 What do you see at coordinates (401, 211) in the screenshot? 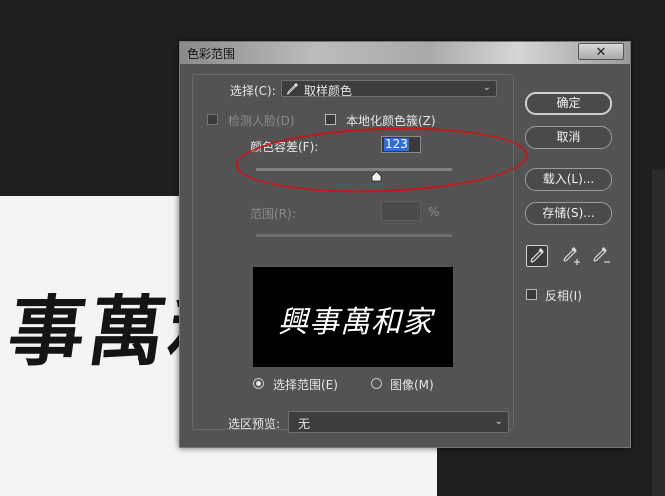
I see `range-input` at bounding box center [401, 211].